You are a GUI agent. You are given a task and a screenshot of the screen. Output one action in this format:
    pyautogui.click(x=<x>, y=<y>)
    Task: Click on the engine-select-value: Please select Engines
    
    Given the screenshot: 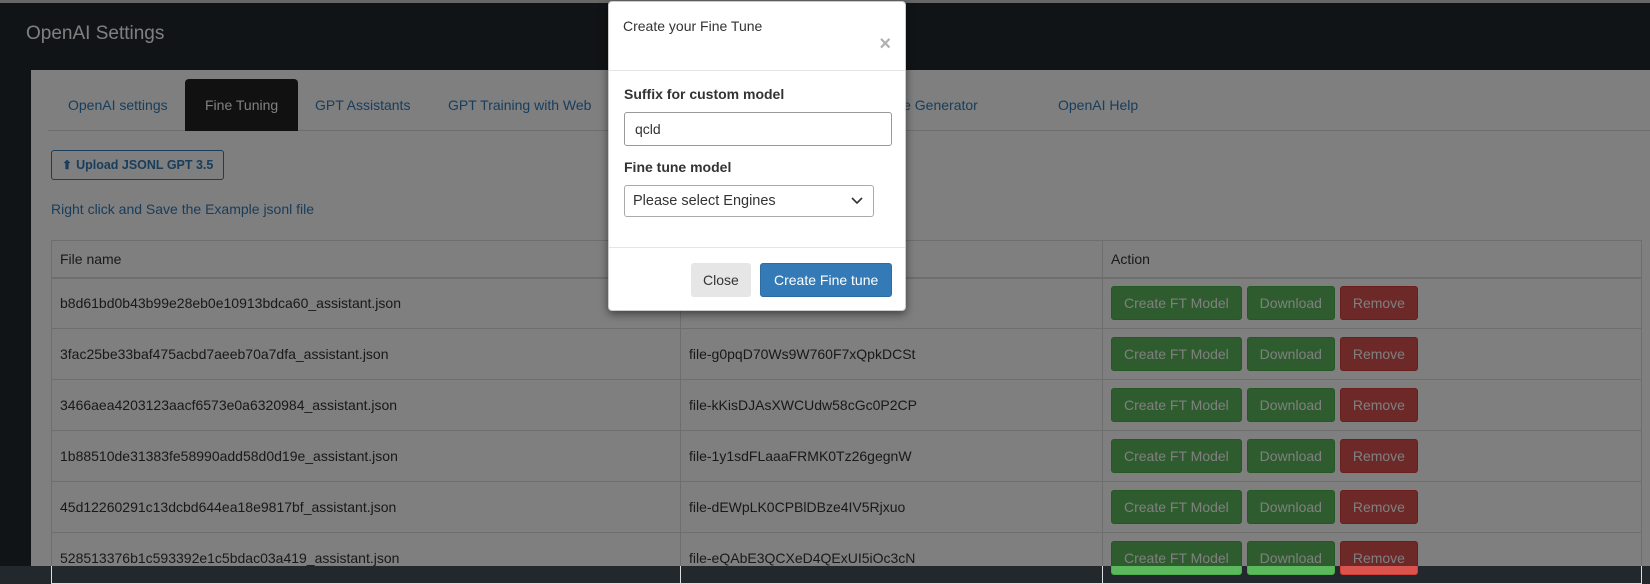 What is the action you would take?
    pyautogui.click(x=704, y=201)
    